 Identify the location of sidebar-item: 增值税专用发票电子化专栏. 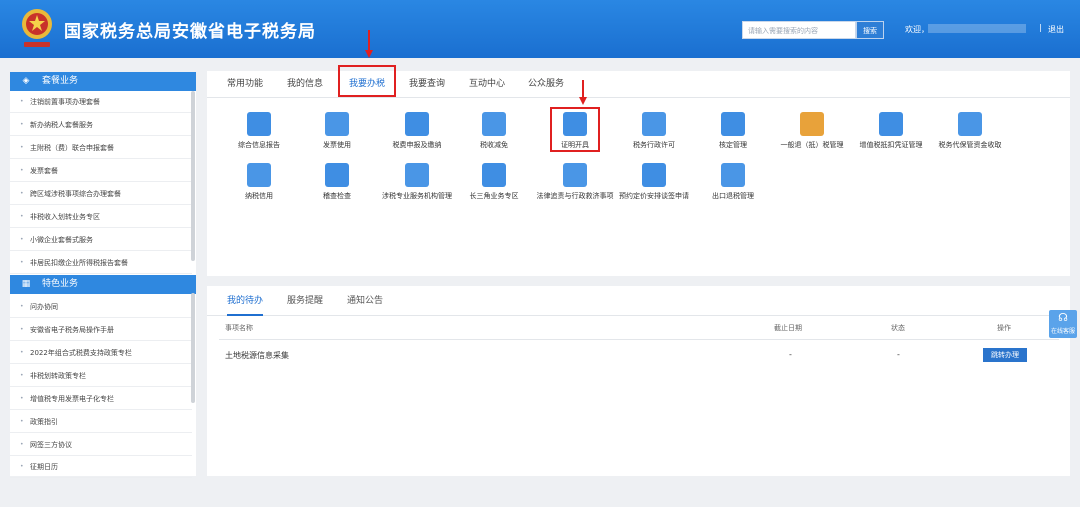
(101, 399).